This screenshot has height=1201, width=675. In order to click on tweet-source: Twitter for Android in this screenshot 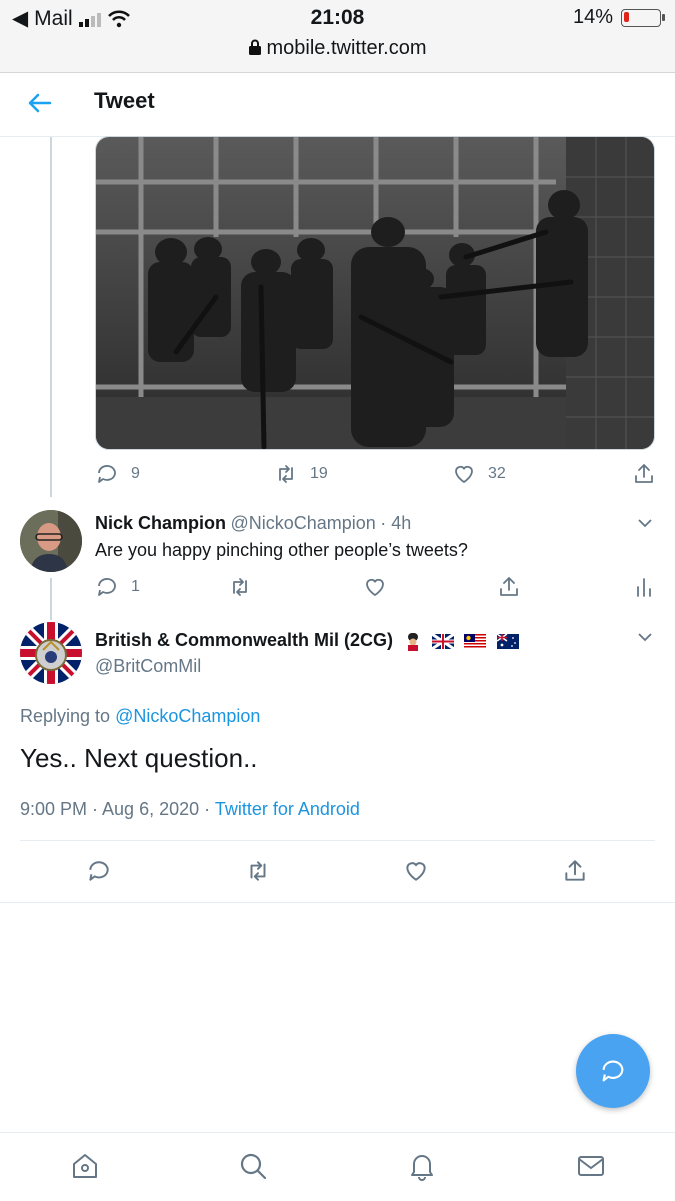, I will do `click(287, 809)`.